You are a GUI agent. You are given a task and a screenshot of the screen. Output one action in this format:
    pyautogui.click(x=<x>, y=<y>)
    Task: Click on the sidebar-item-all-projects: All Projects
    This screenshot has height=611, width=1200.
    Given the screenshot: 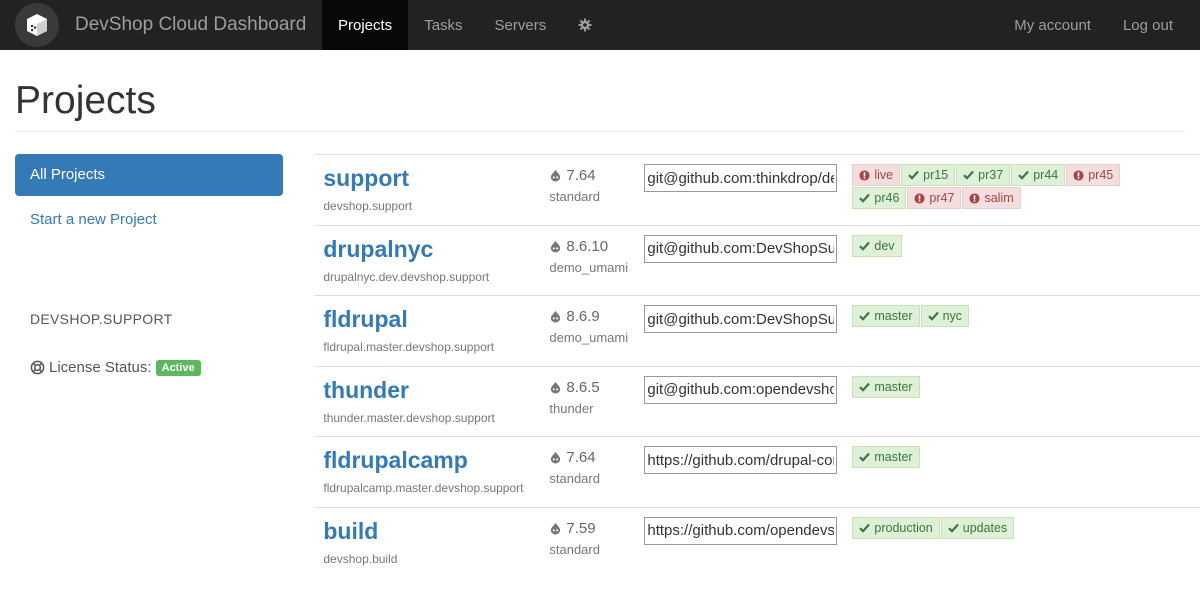 What is the action you would take?
    pyautogui.click(x=149, y=175)
    